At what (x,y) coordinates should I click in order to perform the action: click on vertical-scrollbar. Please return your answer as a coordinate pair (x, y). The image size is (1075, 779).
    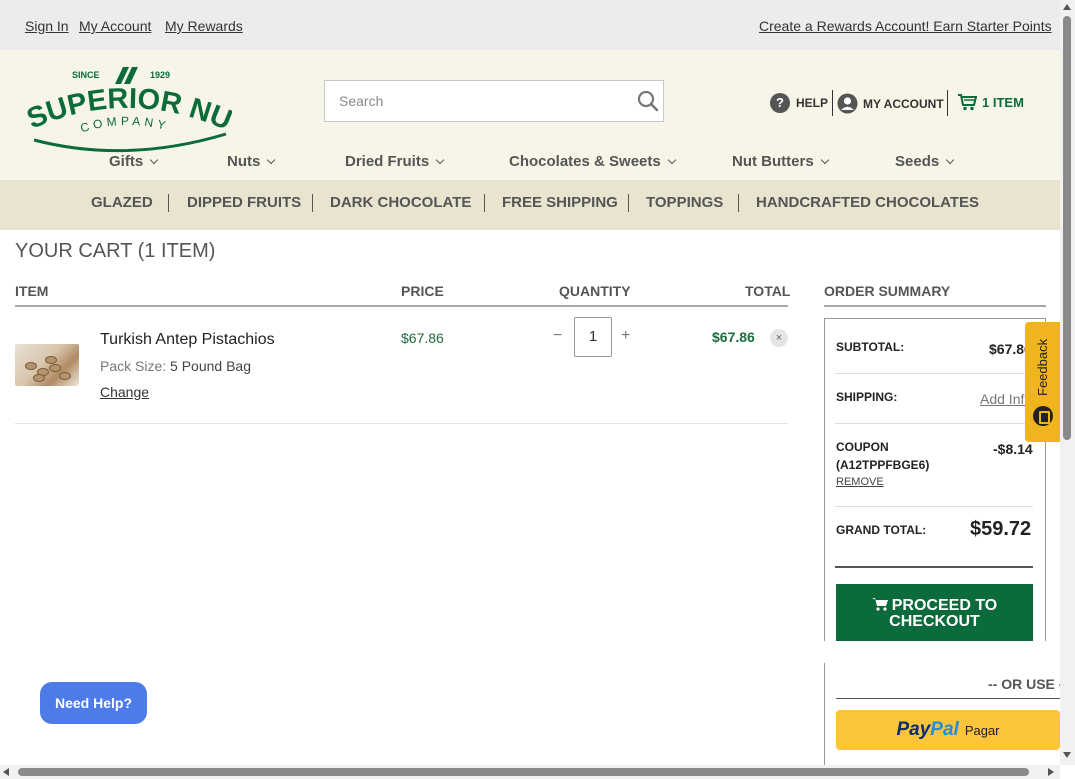
    Looking at the image, I should click on (1067, 382).